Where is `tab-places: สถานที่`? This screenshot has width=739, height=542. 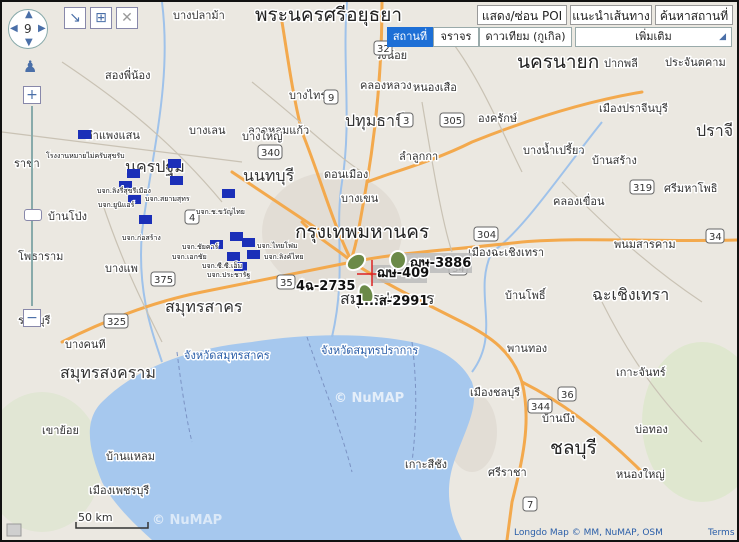
tab-places: สถานที่ is located at coordinates (410, 37).